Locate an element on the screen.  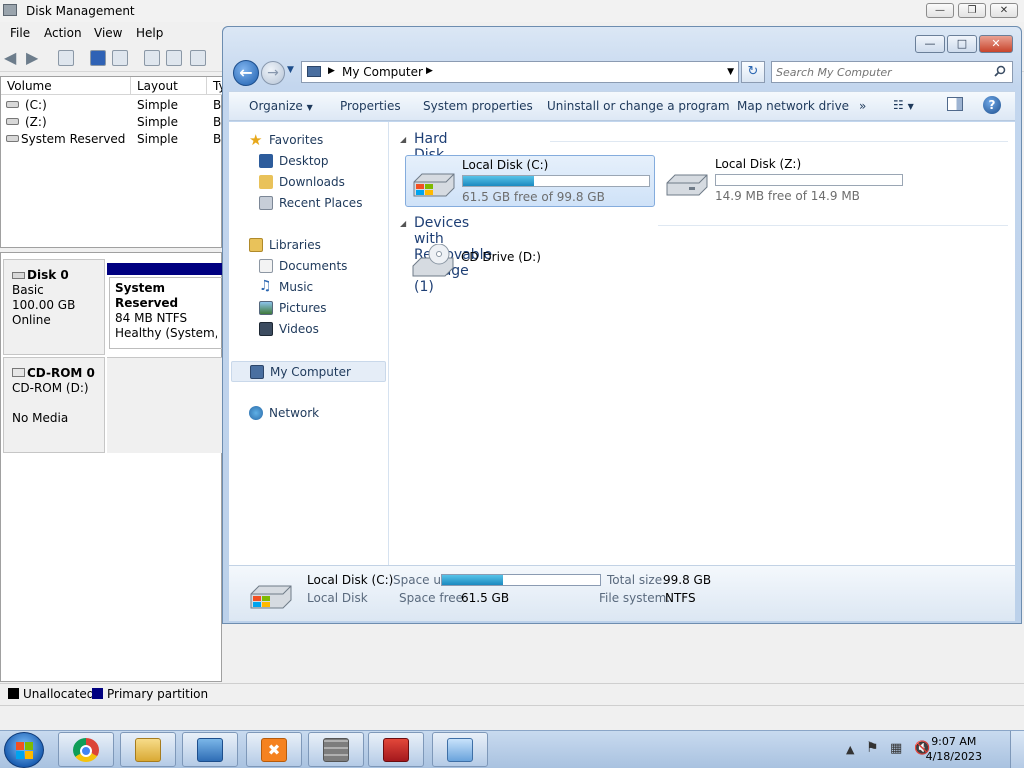
show-desktop-button is located at coordinates (1017, 749).